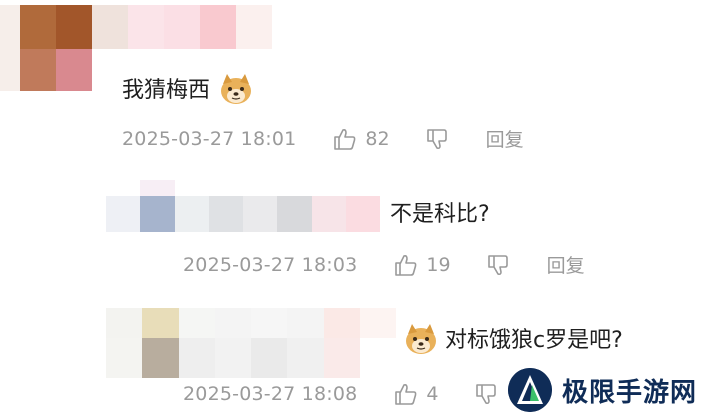 The width and height of the screenshot is (701, 419). Describe the element at coordinates (384, 264) in the screenshot. I see `comment-2-meta: 2025-03-27 18:03 19 回复` at that location.